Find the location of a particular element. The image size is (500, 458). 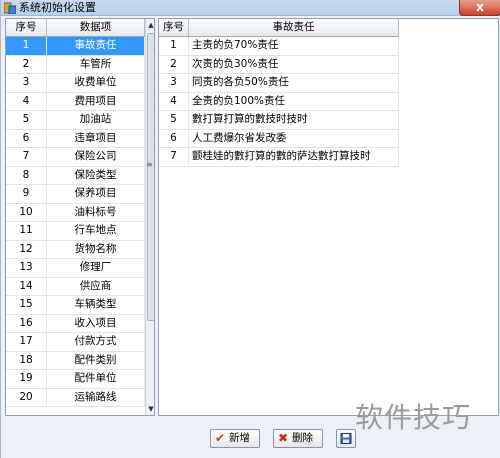

data-item-cell: 修理厂 is located at coordinates (96, 268).